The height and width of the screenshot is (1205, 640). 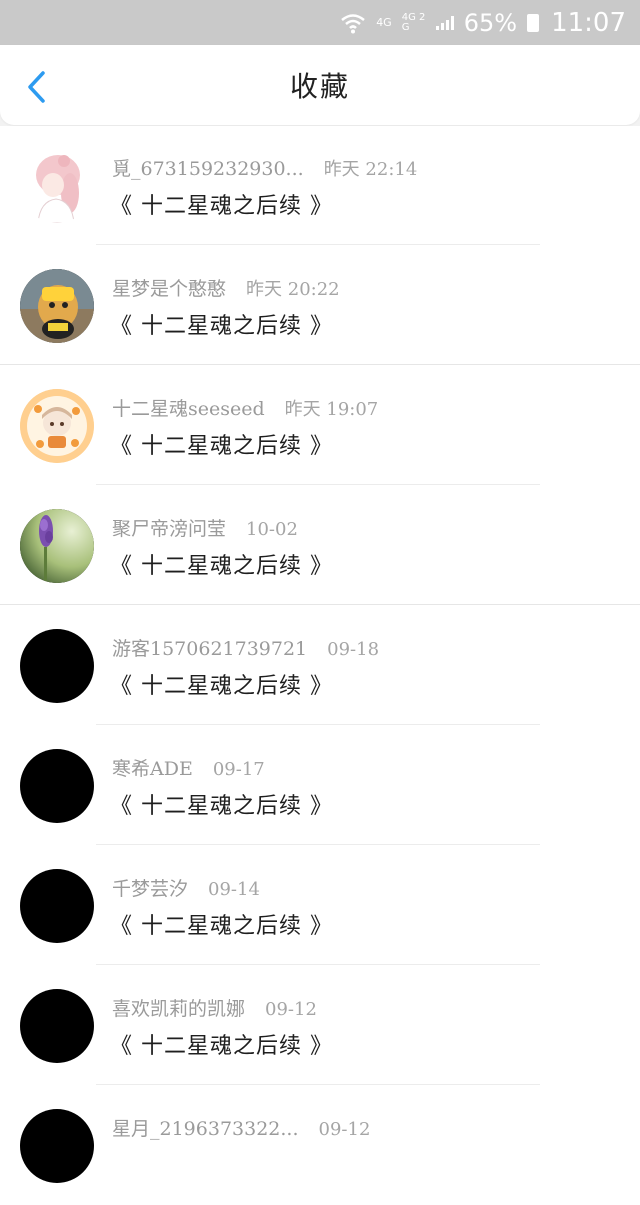 What do you see at coordinates (384, 22) in the screenshot?
I see `network-type-1: 4G` at bounding box center [384, 22].